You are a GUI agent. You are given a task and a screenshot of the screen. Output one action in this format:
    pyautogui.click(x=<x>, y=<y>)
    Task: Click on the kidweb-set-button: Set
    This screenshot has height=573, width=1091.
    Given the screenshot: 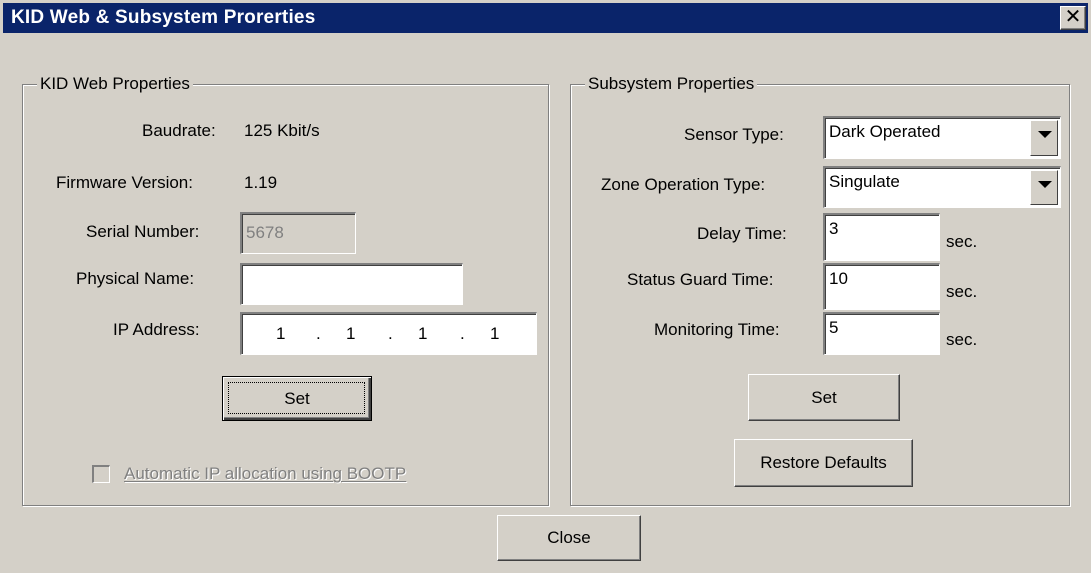 What is the action you would take?
    pyautogui.click(x=297, y=398)
    